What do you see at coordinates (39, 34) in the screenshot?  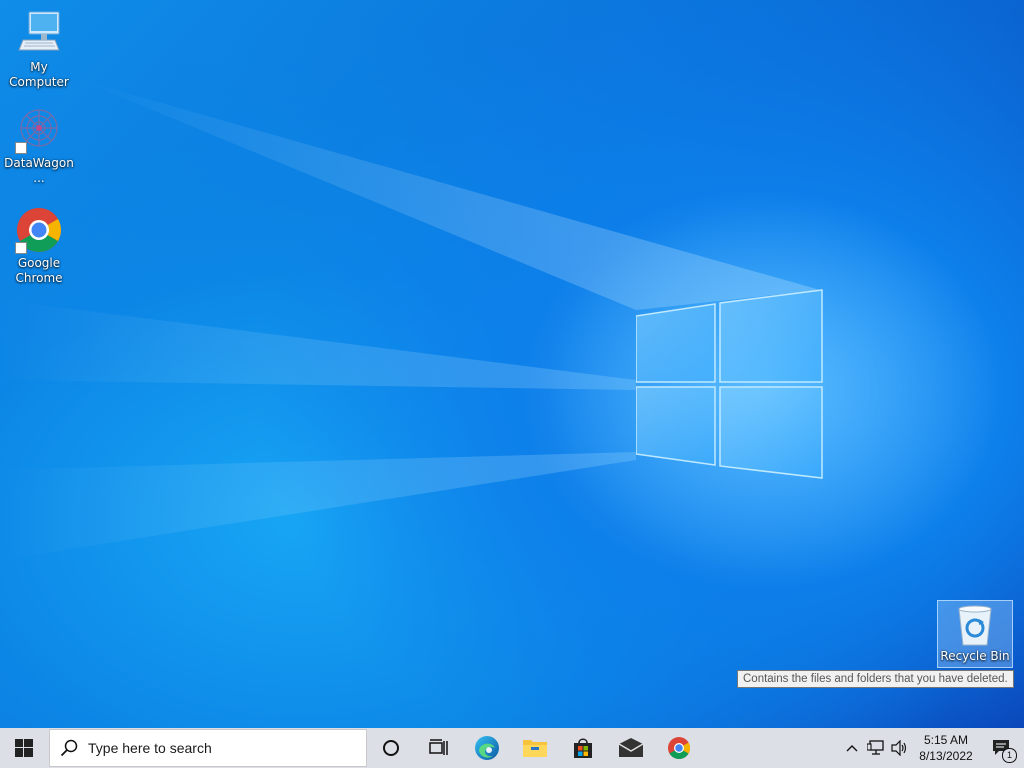 I see `computer-icon` at bounding box center [39, 34].